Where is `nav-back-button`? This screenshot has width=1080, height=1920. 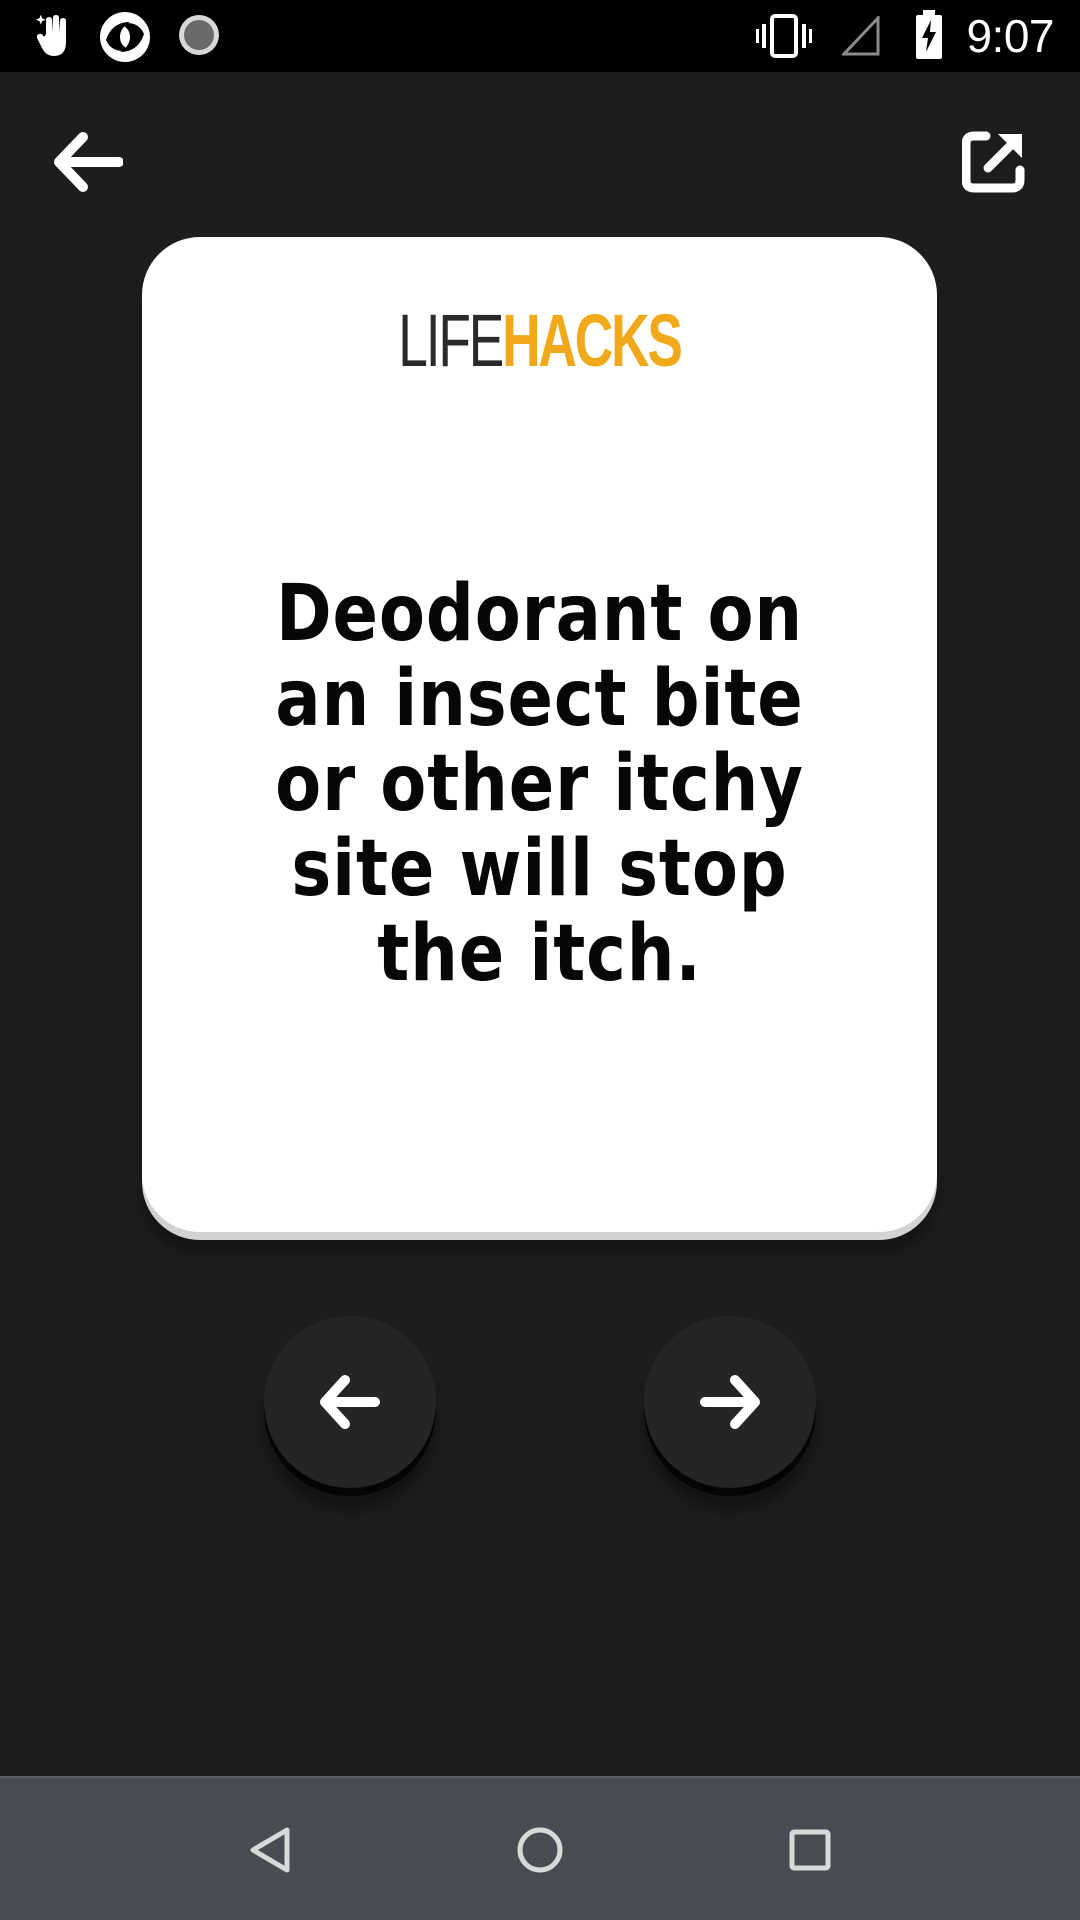
nav-back-button is located at coordinates (270, 1850).